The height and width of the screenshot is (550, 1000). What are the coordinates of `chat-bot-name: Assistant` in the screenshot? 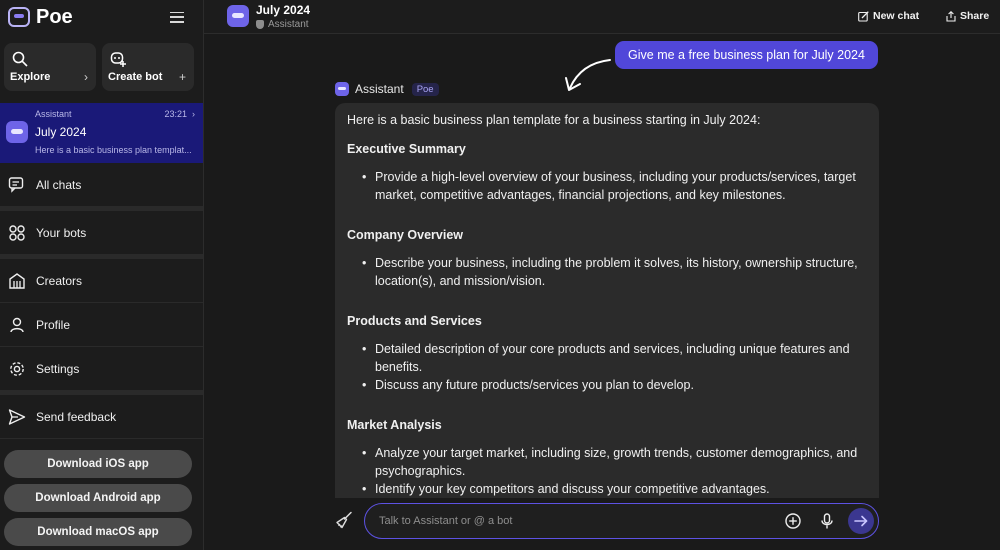 It's located at (53, 114).